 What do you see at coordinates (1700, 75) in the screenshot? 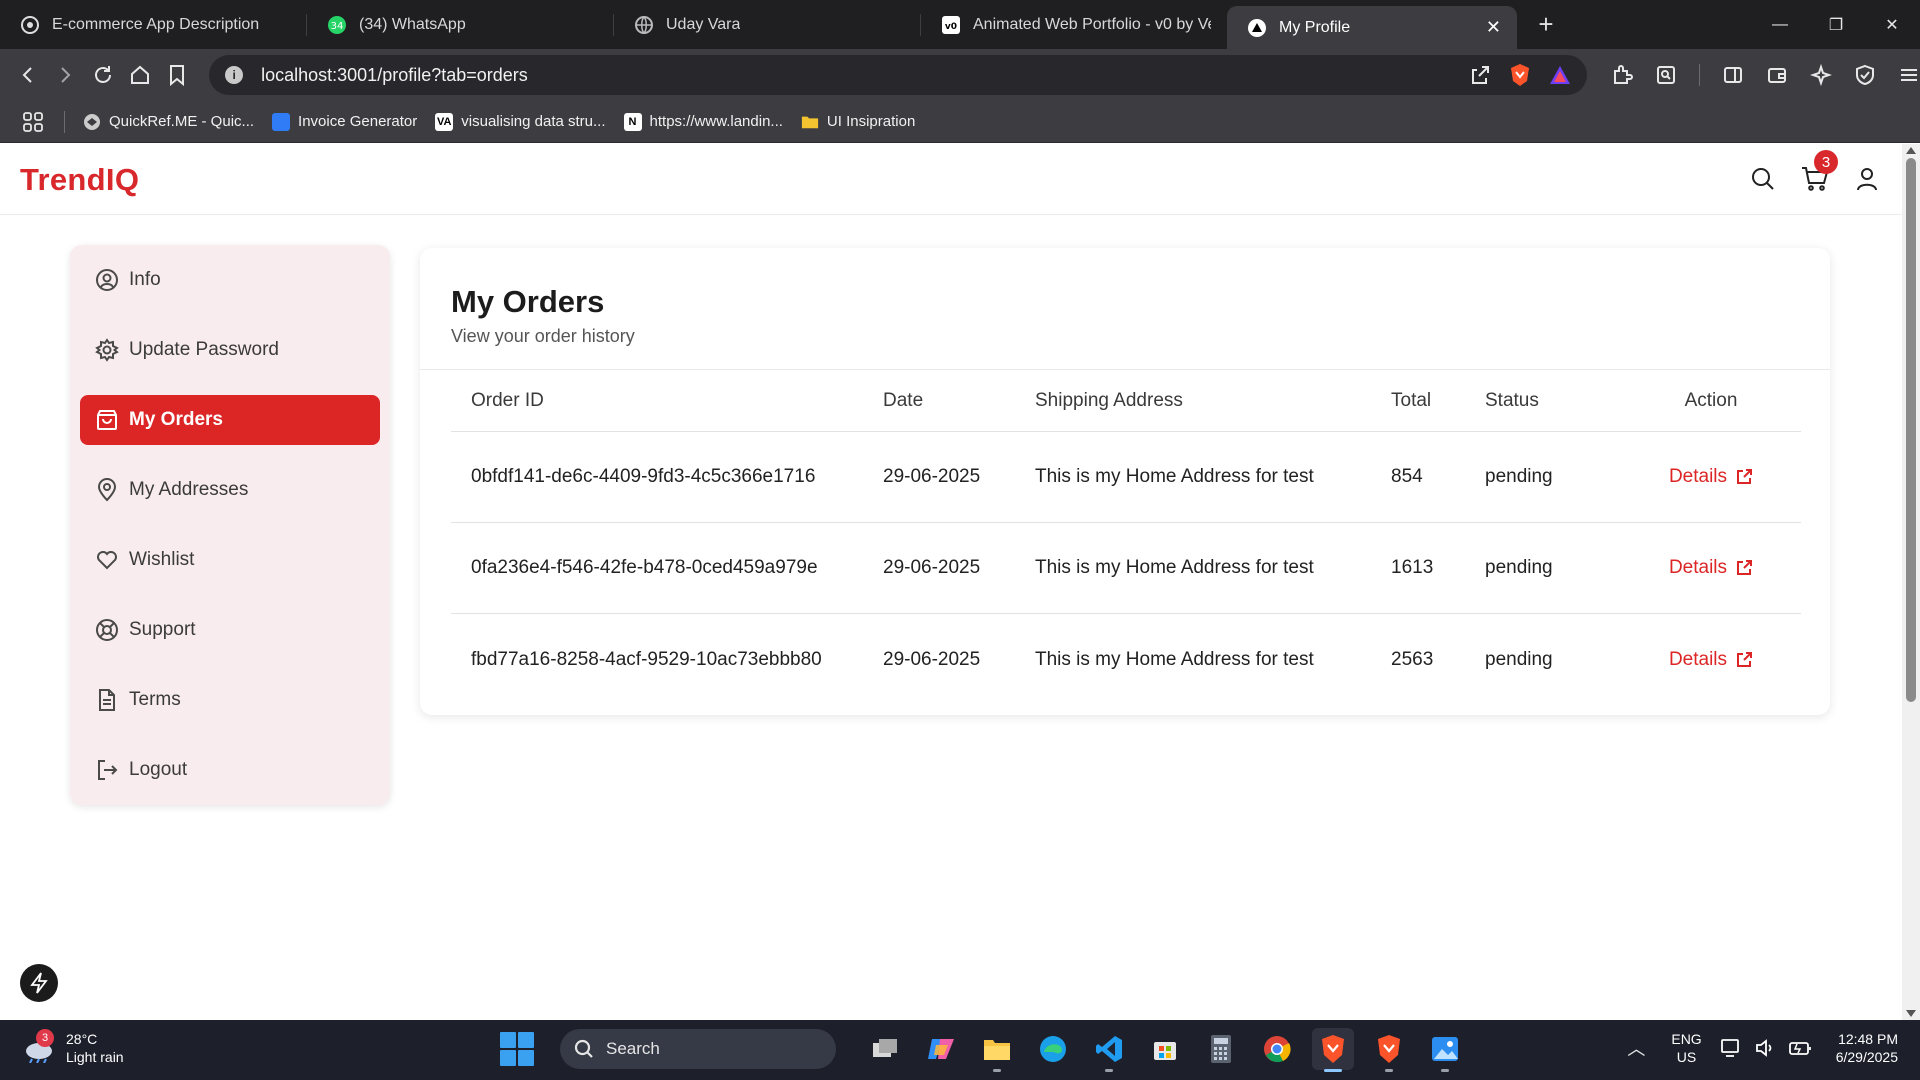
I see `toolbar-divider` at bounding box center [1700, 75].